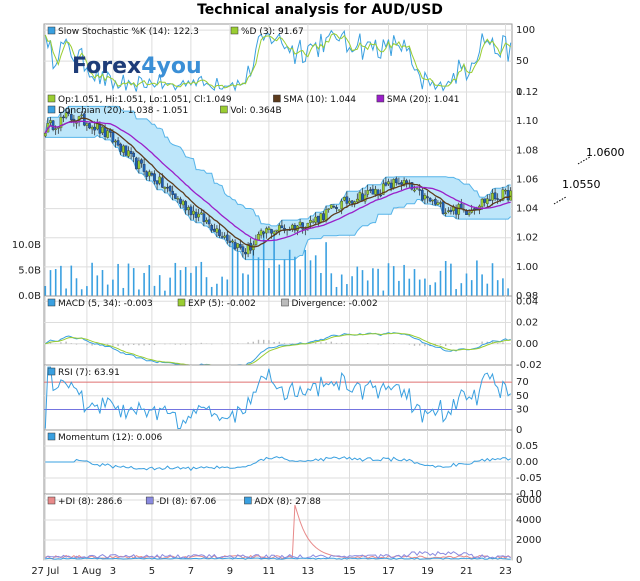  Describe the element at coordinates (527, 179) in the screenshot. I see `price-ytick-label: 1.06` at that location.